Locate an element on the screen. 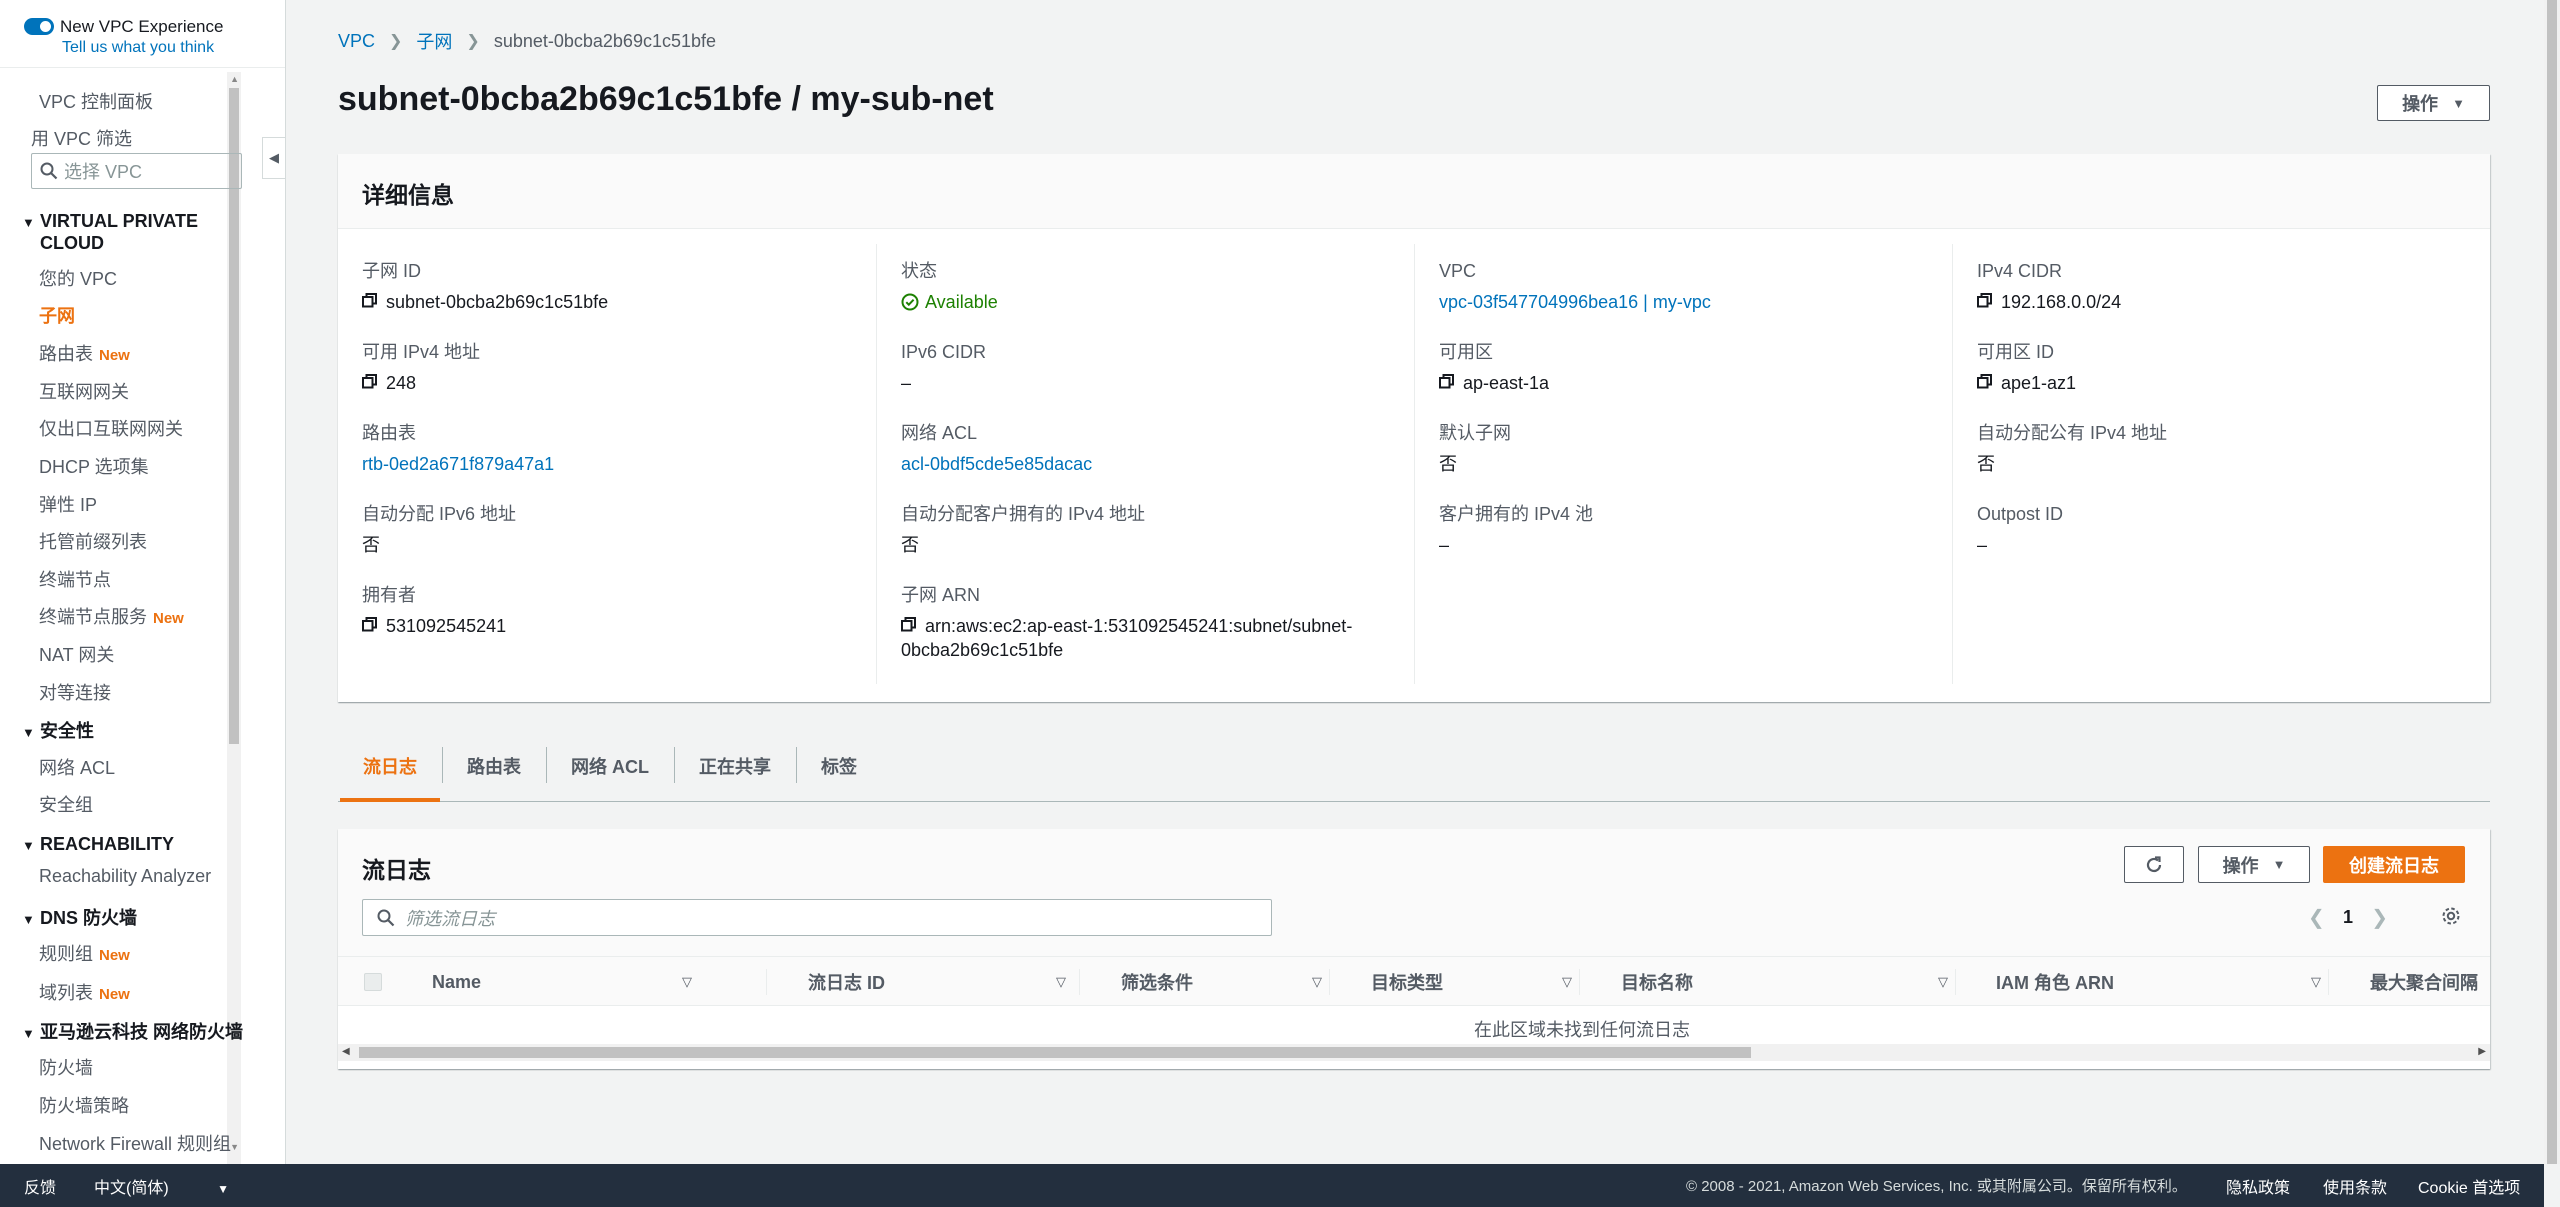  sidebar-item-subnets: 子网 is located at coordinates (57, 315).